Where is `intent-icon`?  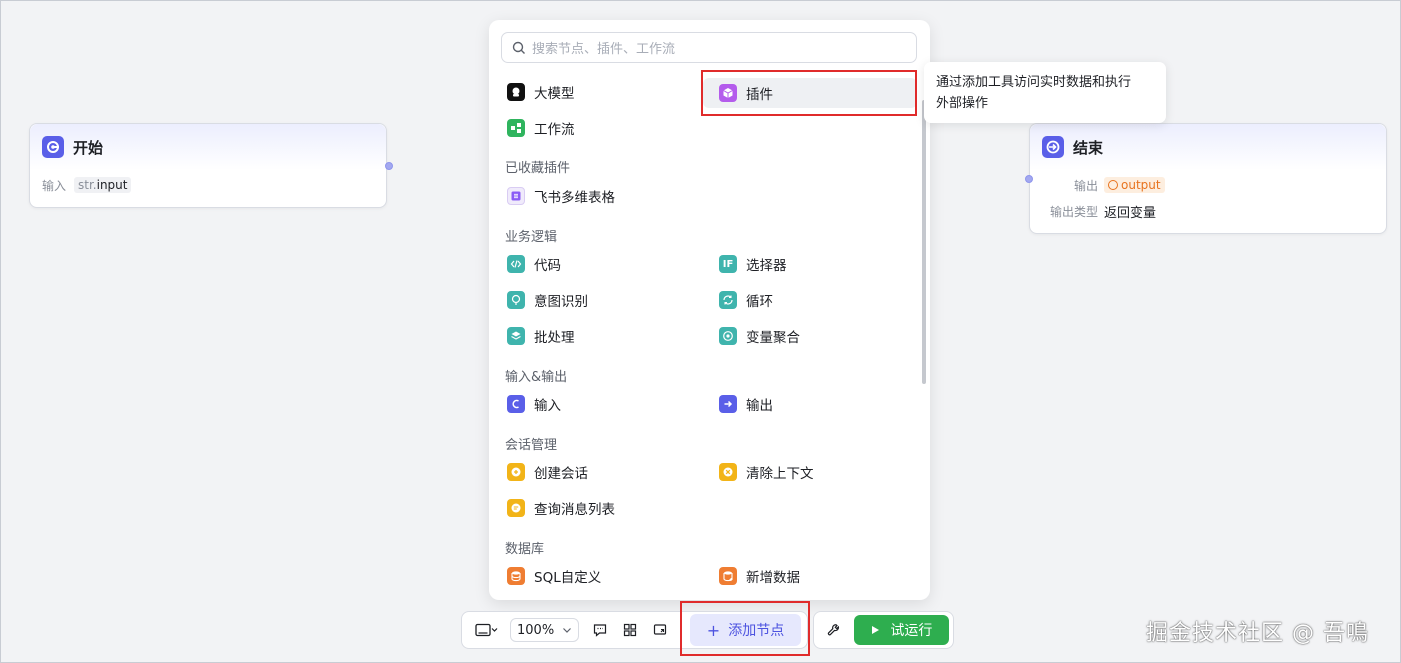 intent-icon is located at coordinates (516, 300).